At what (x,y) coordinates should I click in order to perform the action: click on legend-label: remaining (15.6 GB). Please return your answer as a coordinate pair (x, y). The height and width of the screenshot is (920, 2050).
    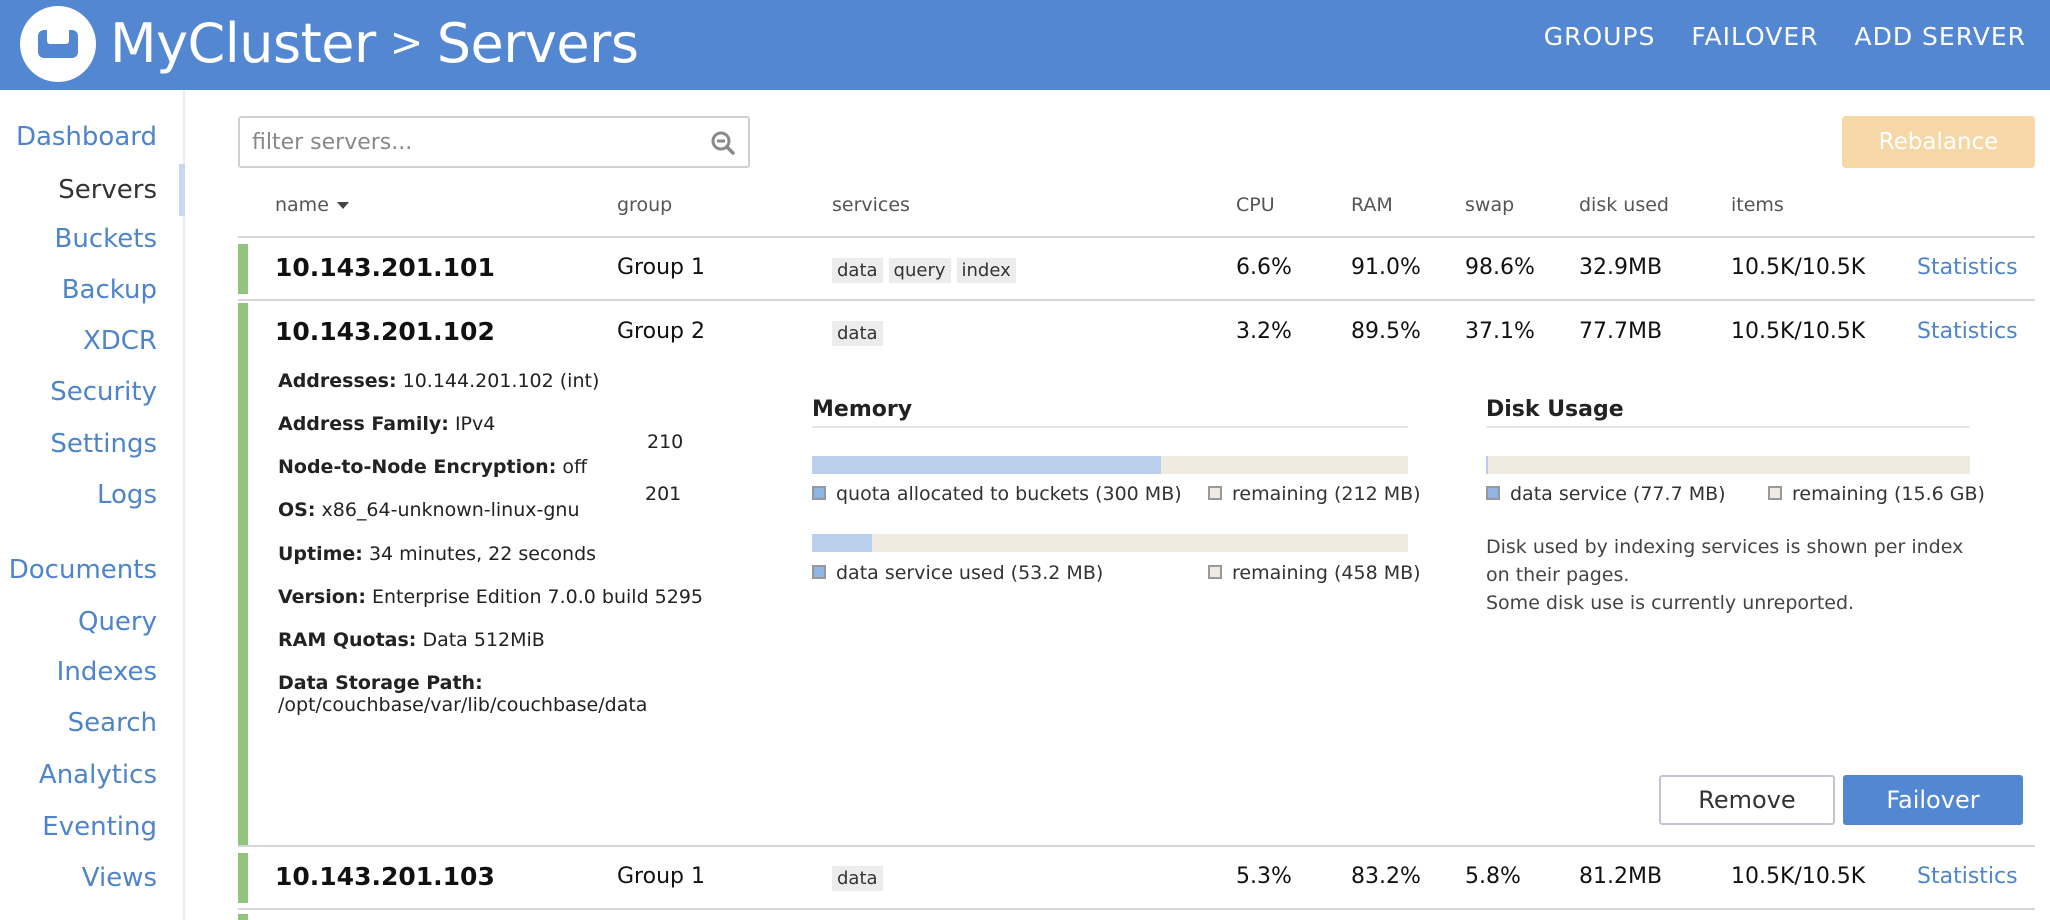
    Looking at the image, I should click on (1888, 494).